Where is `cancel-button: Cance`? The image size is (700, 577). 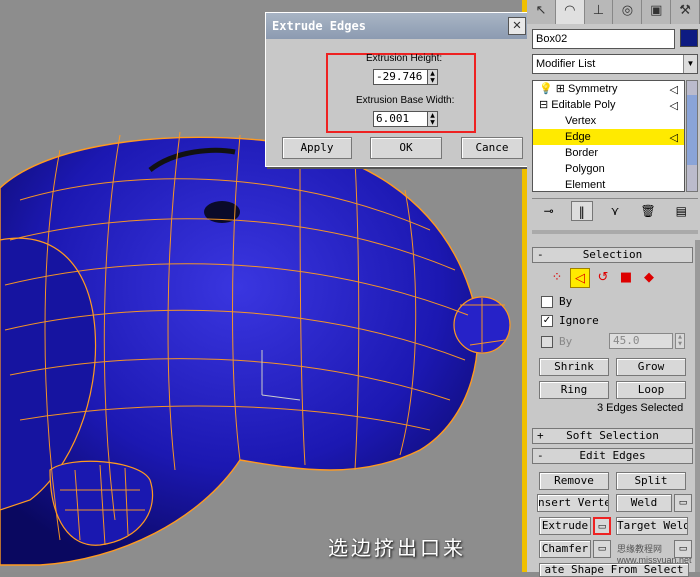
cancel-button: Cance is located at coordinates (492, 148).